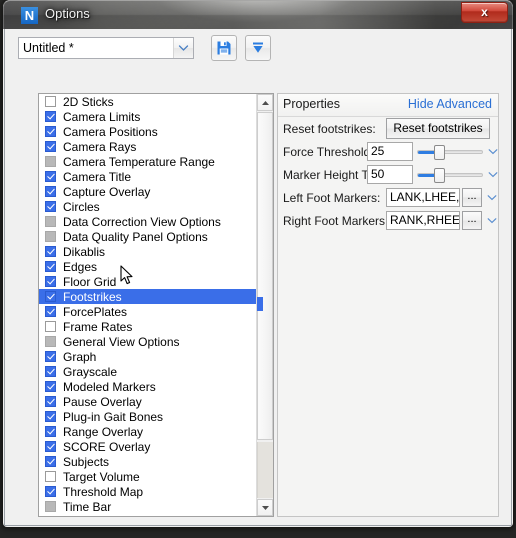 Image resolution: width=516 pixels, height=538 pixels. Describe the element at coordinates (147, 296) in the screenshot. I see `list-item: Footstrikes` at that location.